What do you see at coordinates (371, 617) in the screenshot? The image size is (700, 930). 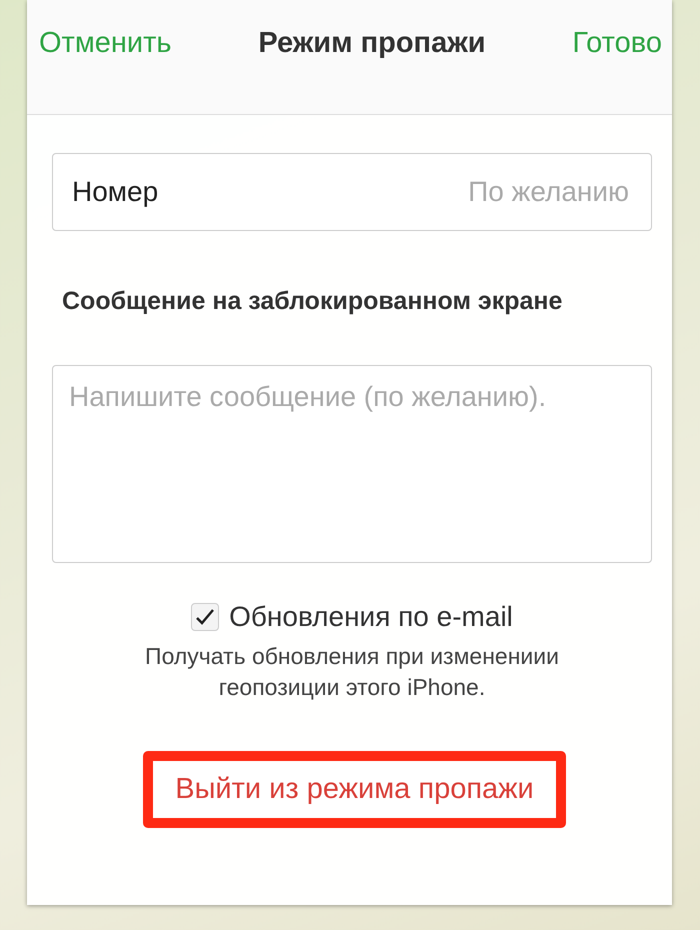 I see `checkbox-label: Обновления по e-mail` at bounding box center [371, 617].